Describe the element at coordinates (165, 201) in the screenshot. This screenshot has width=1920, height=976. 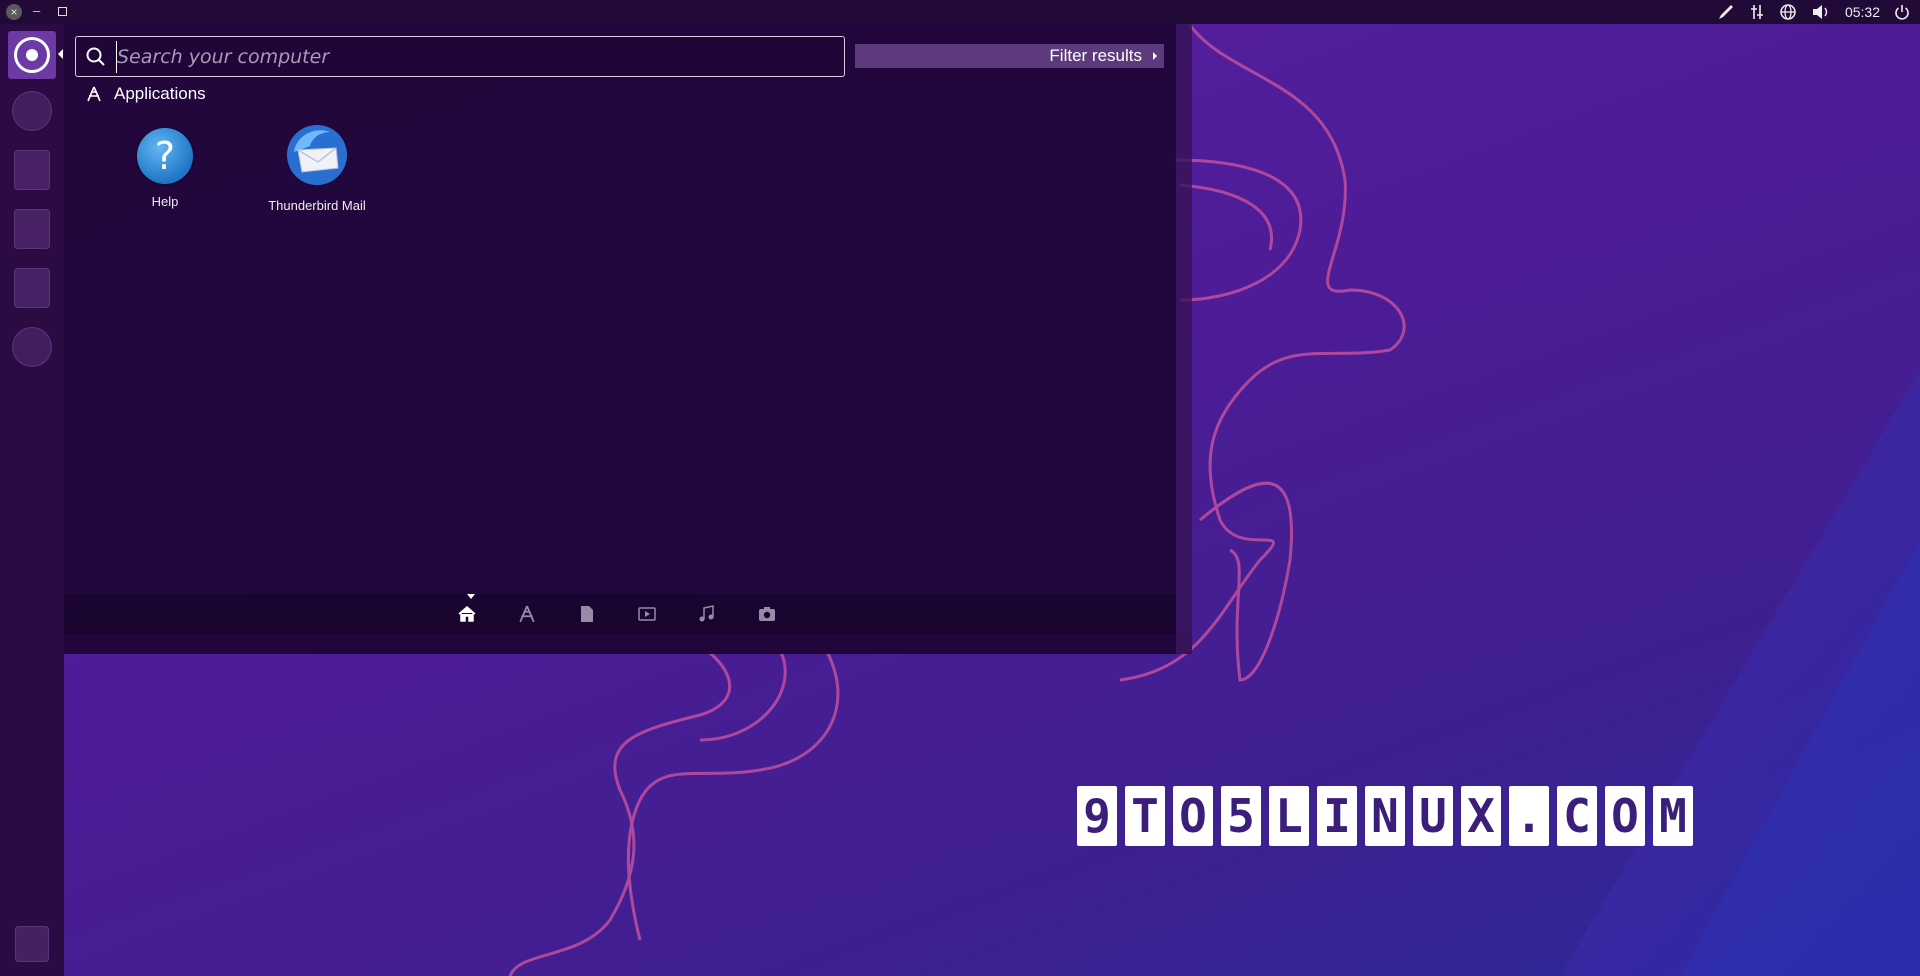
I see `app-label: Help` at that location.